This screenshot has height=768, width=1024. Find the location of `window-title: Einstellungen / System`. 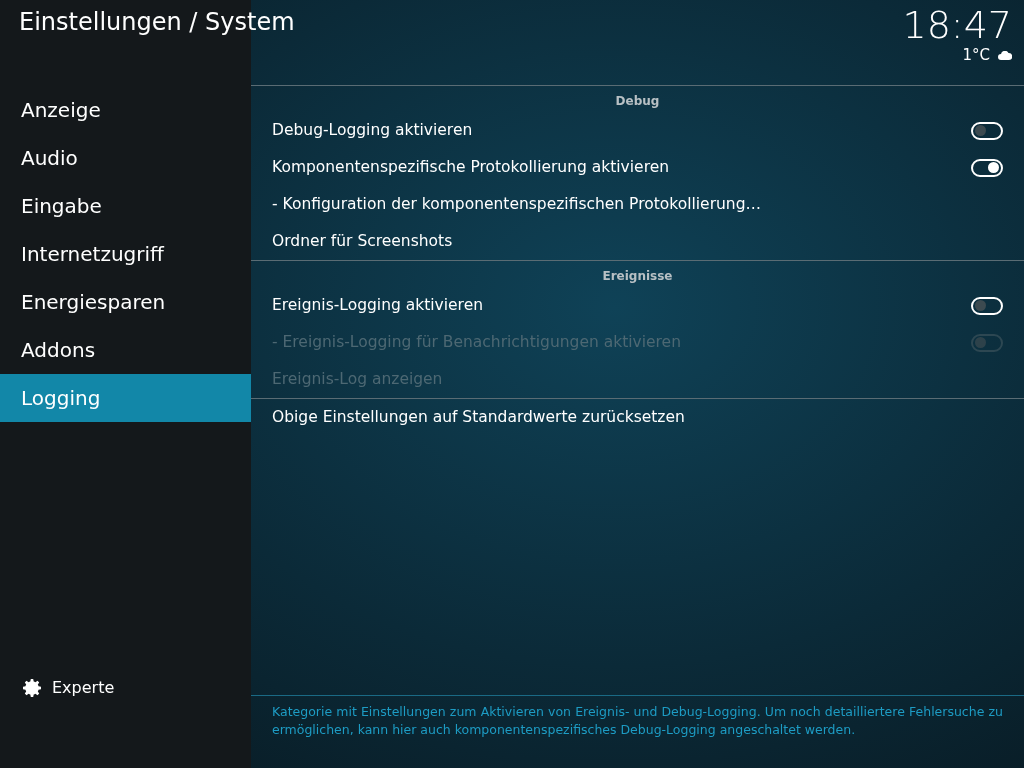

window-title: Einstellungen / System is located at coordinates (157, 22).